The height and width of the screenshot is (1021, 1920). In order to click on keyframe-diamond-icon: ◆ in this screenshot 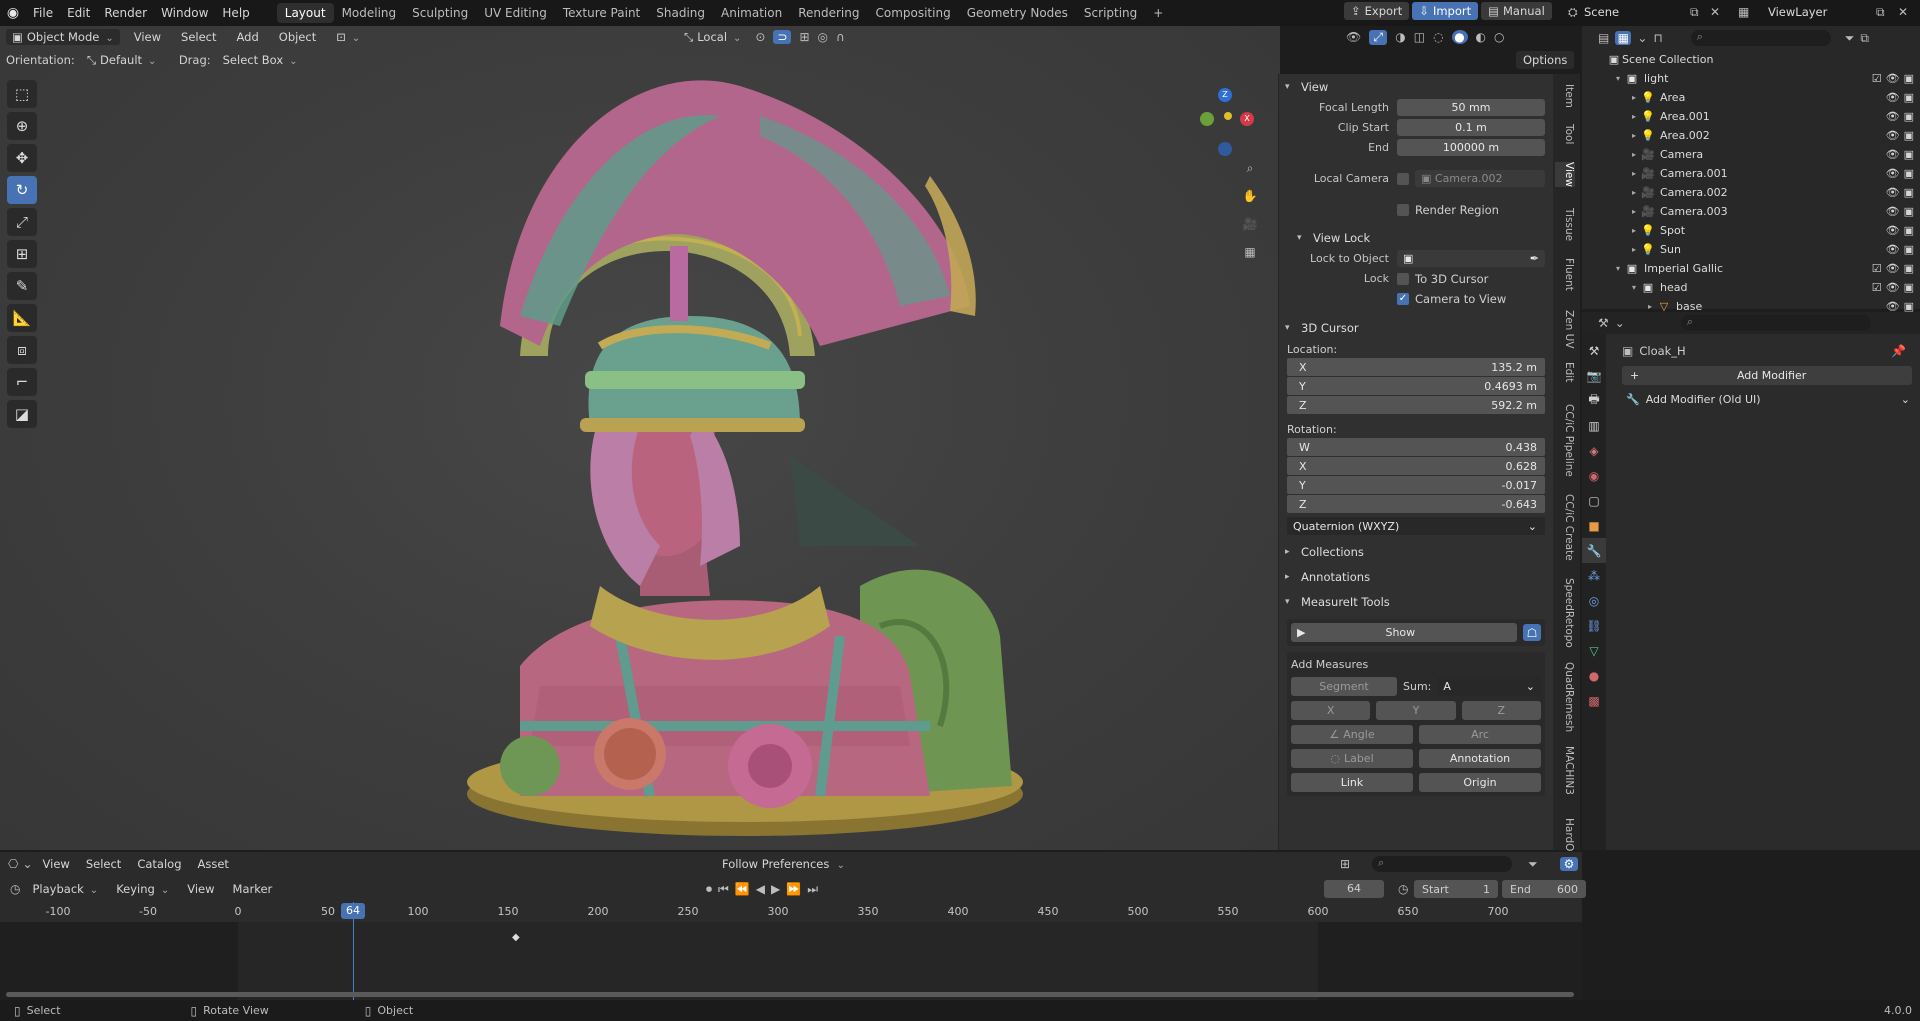, I will do `click(516, 937)`.